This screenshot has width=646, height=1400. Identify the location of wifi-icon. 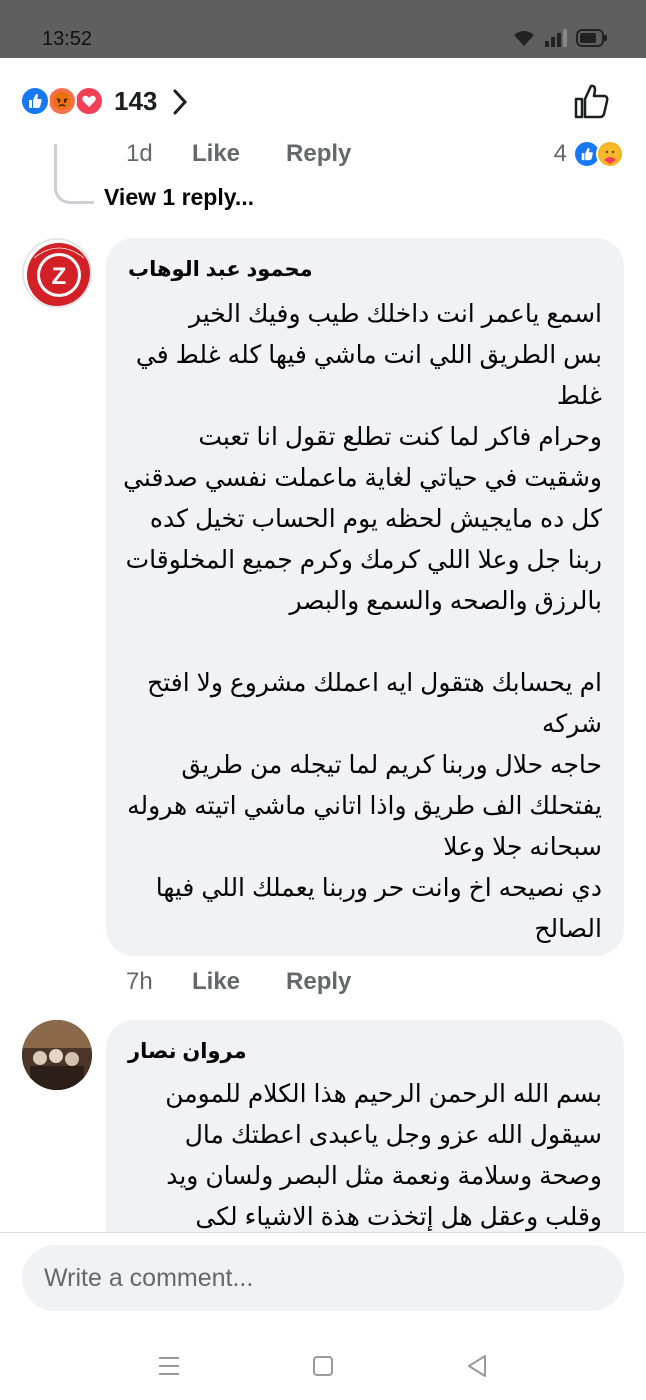
(524, 40).